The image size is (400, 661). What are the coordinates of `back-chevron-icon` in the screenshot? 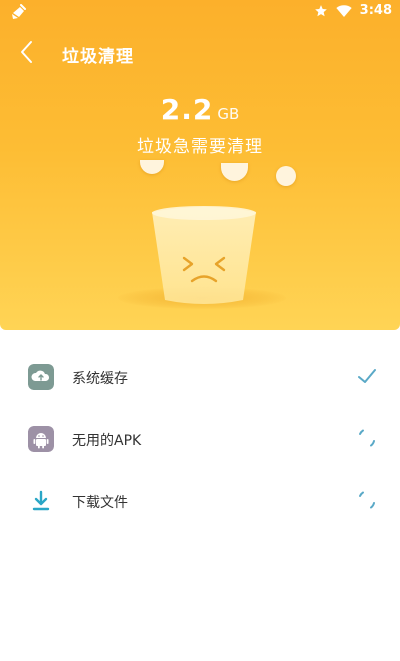 It's located at (28, 52).